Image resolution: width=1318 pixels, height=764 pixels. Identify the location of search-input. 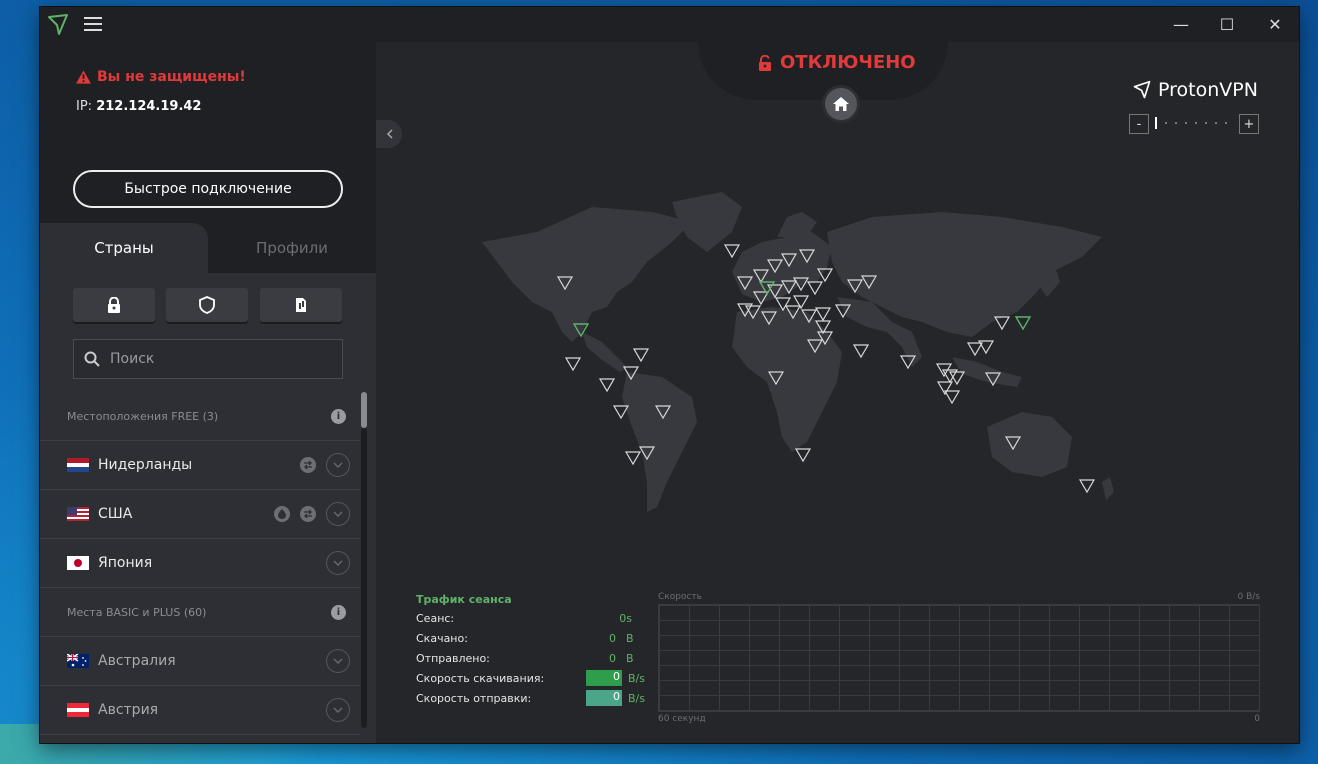
(220, 359).